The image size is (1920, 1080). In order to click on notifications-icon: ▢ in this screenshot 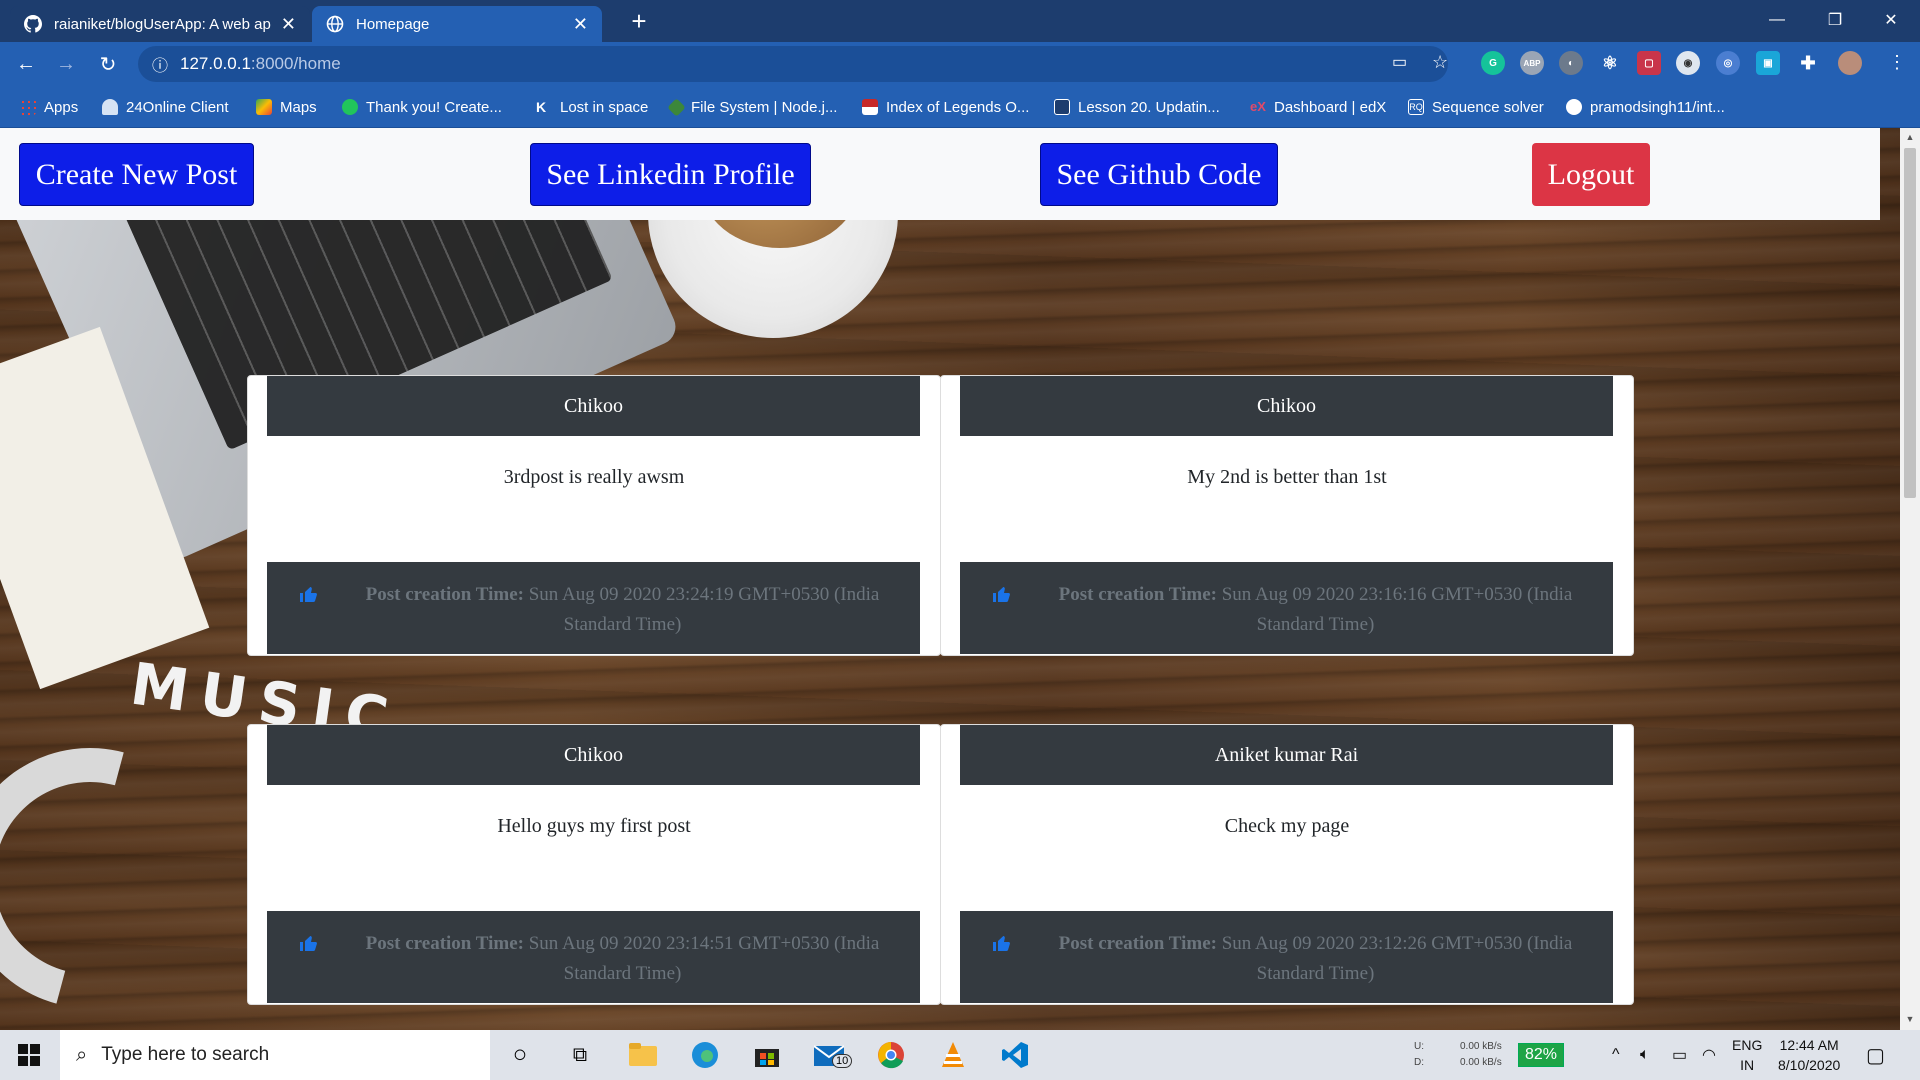, I will do `click(1875, 1055)`.